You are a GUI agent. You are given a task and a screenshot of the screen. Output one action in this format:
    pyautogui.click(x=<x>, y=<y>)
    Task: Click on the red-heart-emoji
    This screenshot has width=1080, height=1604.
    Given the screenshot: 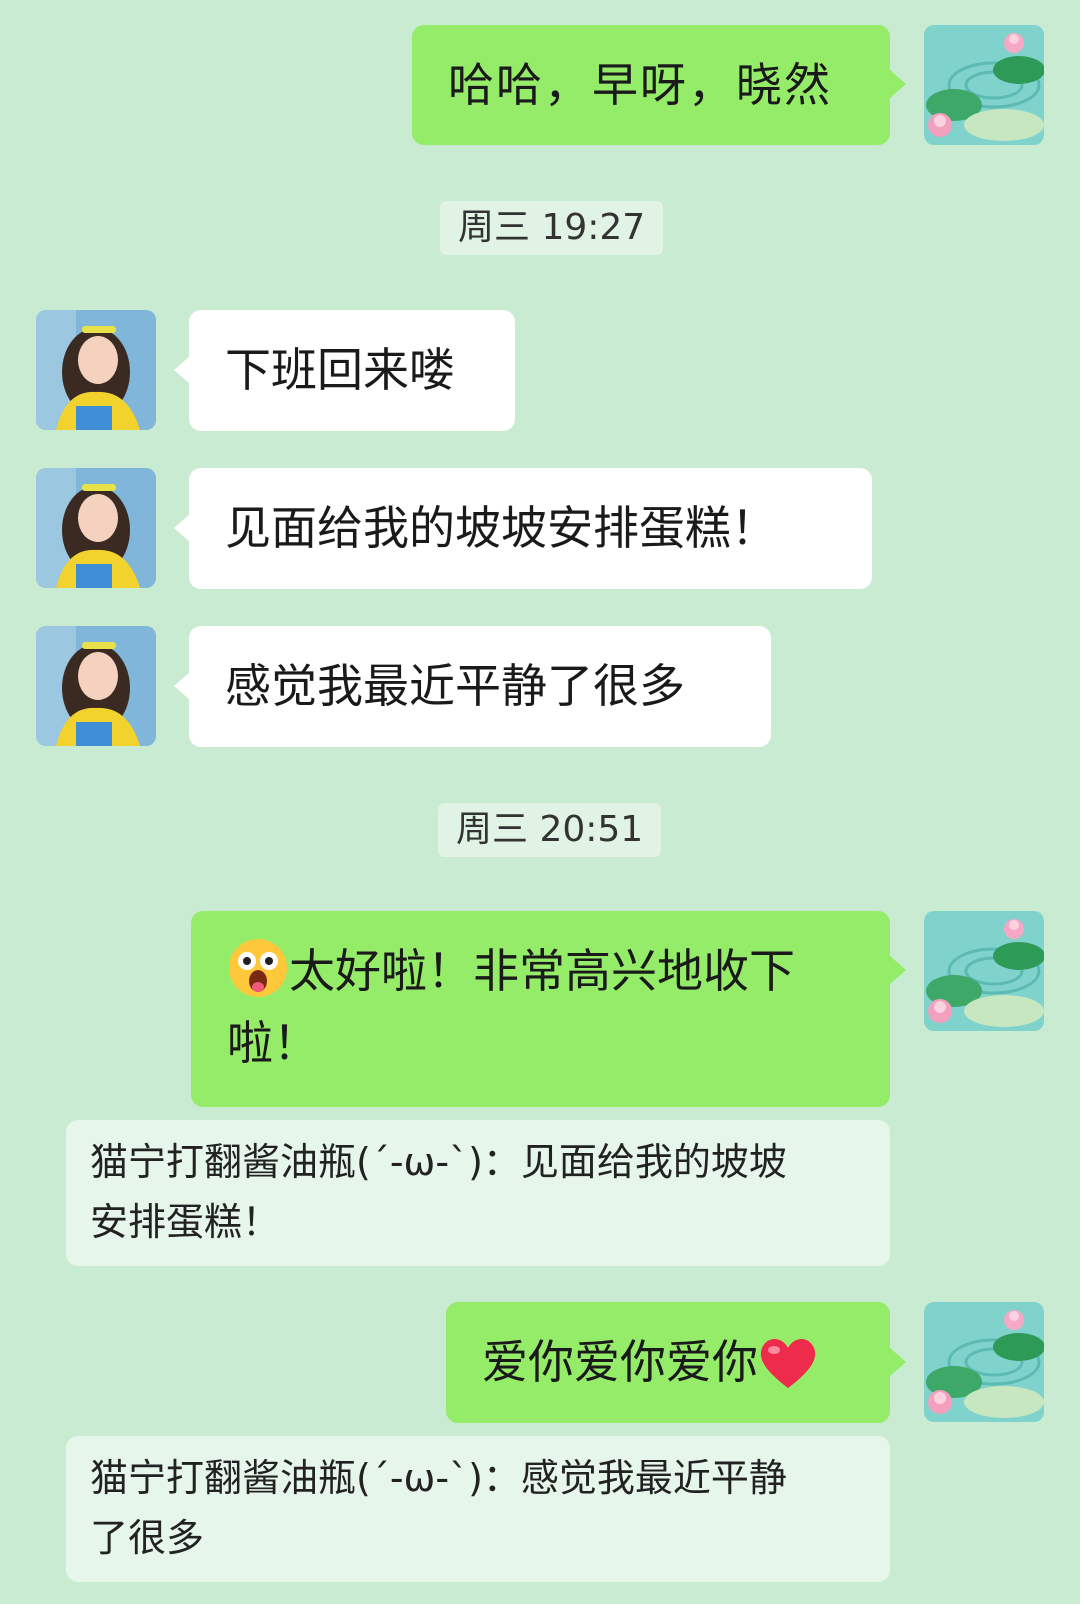 What is the action you would take?
    pyautogui.click(x=788, y=1363)
    